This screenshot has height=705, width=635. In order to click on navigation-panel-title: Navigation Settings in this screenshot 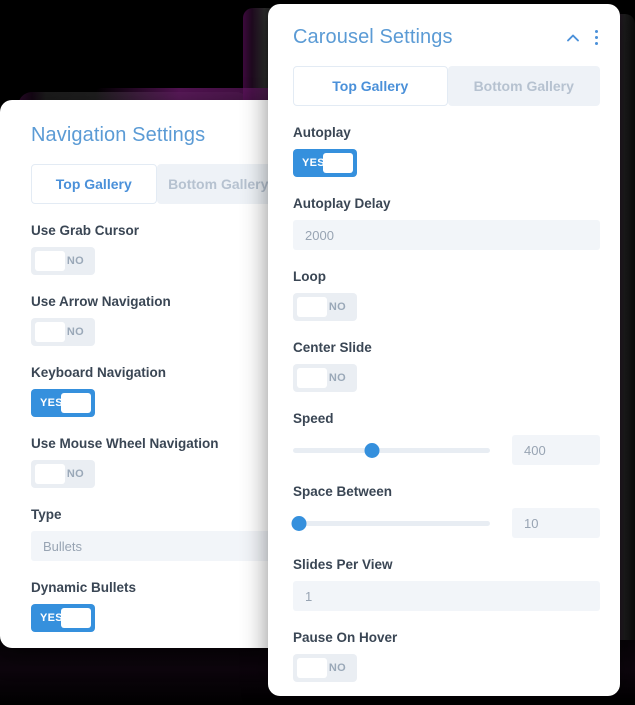, I will do `click(118, 135)`.